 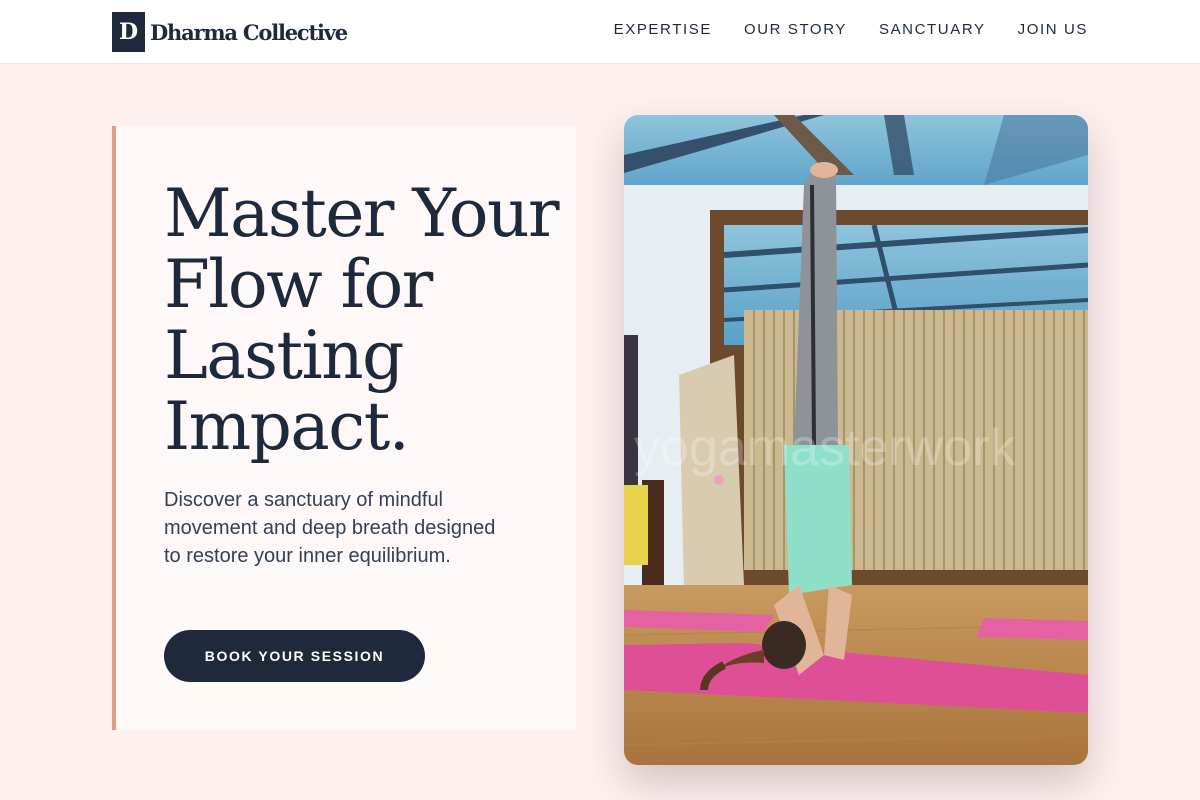 What do you see at coordinates (128, 32) in the screenshot?
I see `logo-mark: D` at bounding box center [128, 32].